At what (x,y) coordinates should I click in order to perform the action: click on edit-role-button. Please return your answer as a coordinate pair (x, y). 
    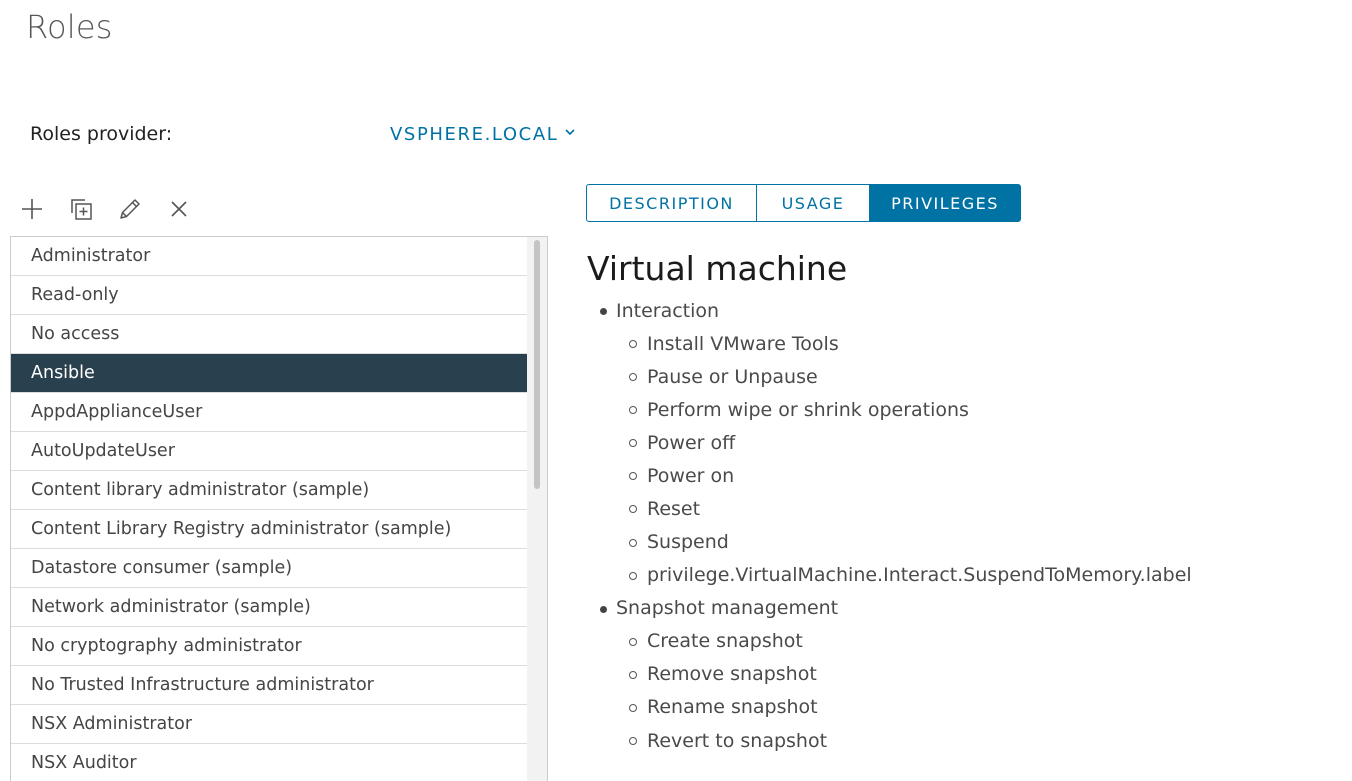
    Looking at the image, I should click on (130, 211).